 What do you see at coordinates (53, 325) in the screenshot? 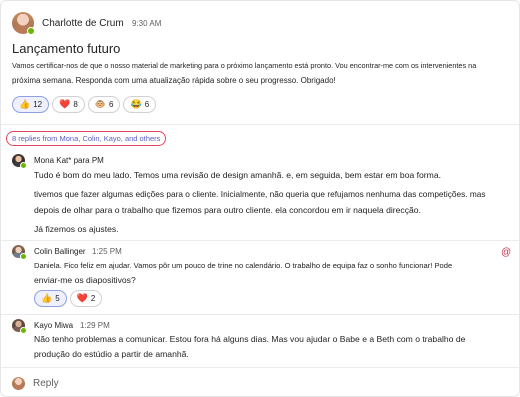
I see `reply-author-name: Kayo Miwa` at bounding box center [53, 325].